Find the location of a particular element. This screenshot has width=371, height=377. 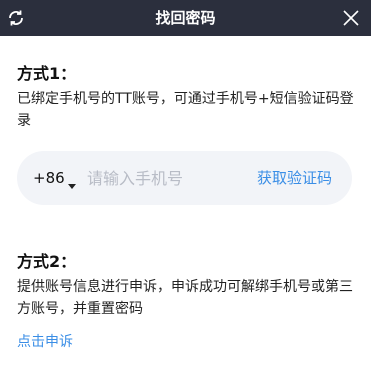

title-bar: 找回密码 is located at coordinates (185, 18).